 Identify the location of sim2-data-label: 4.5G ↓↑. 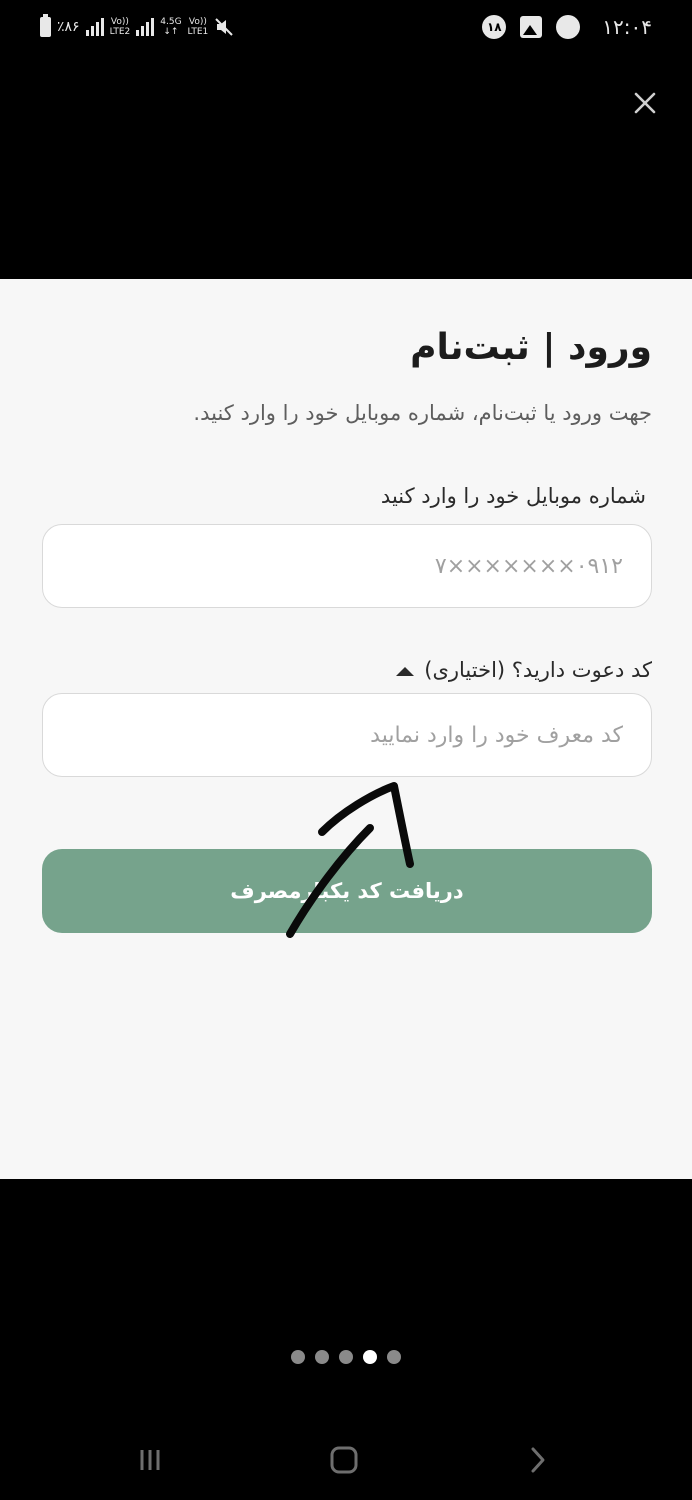
(170, 27).